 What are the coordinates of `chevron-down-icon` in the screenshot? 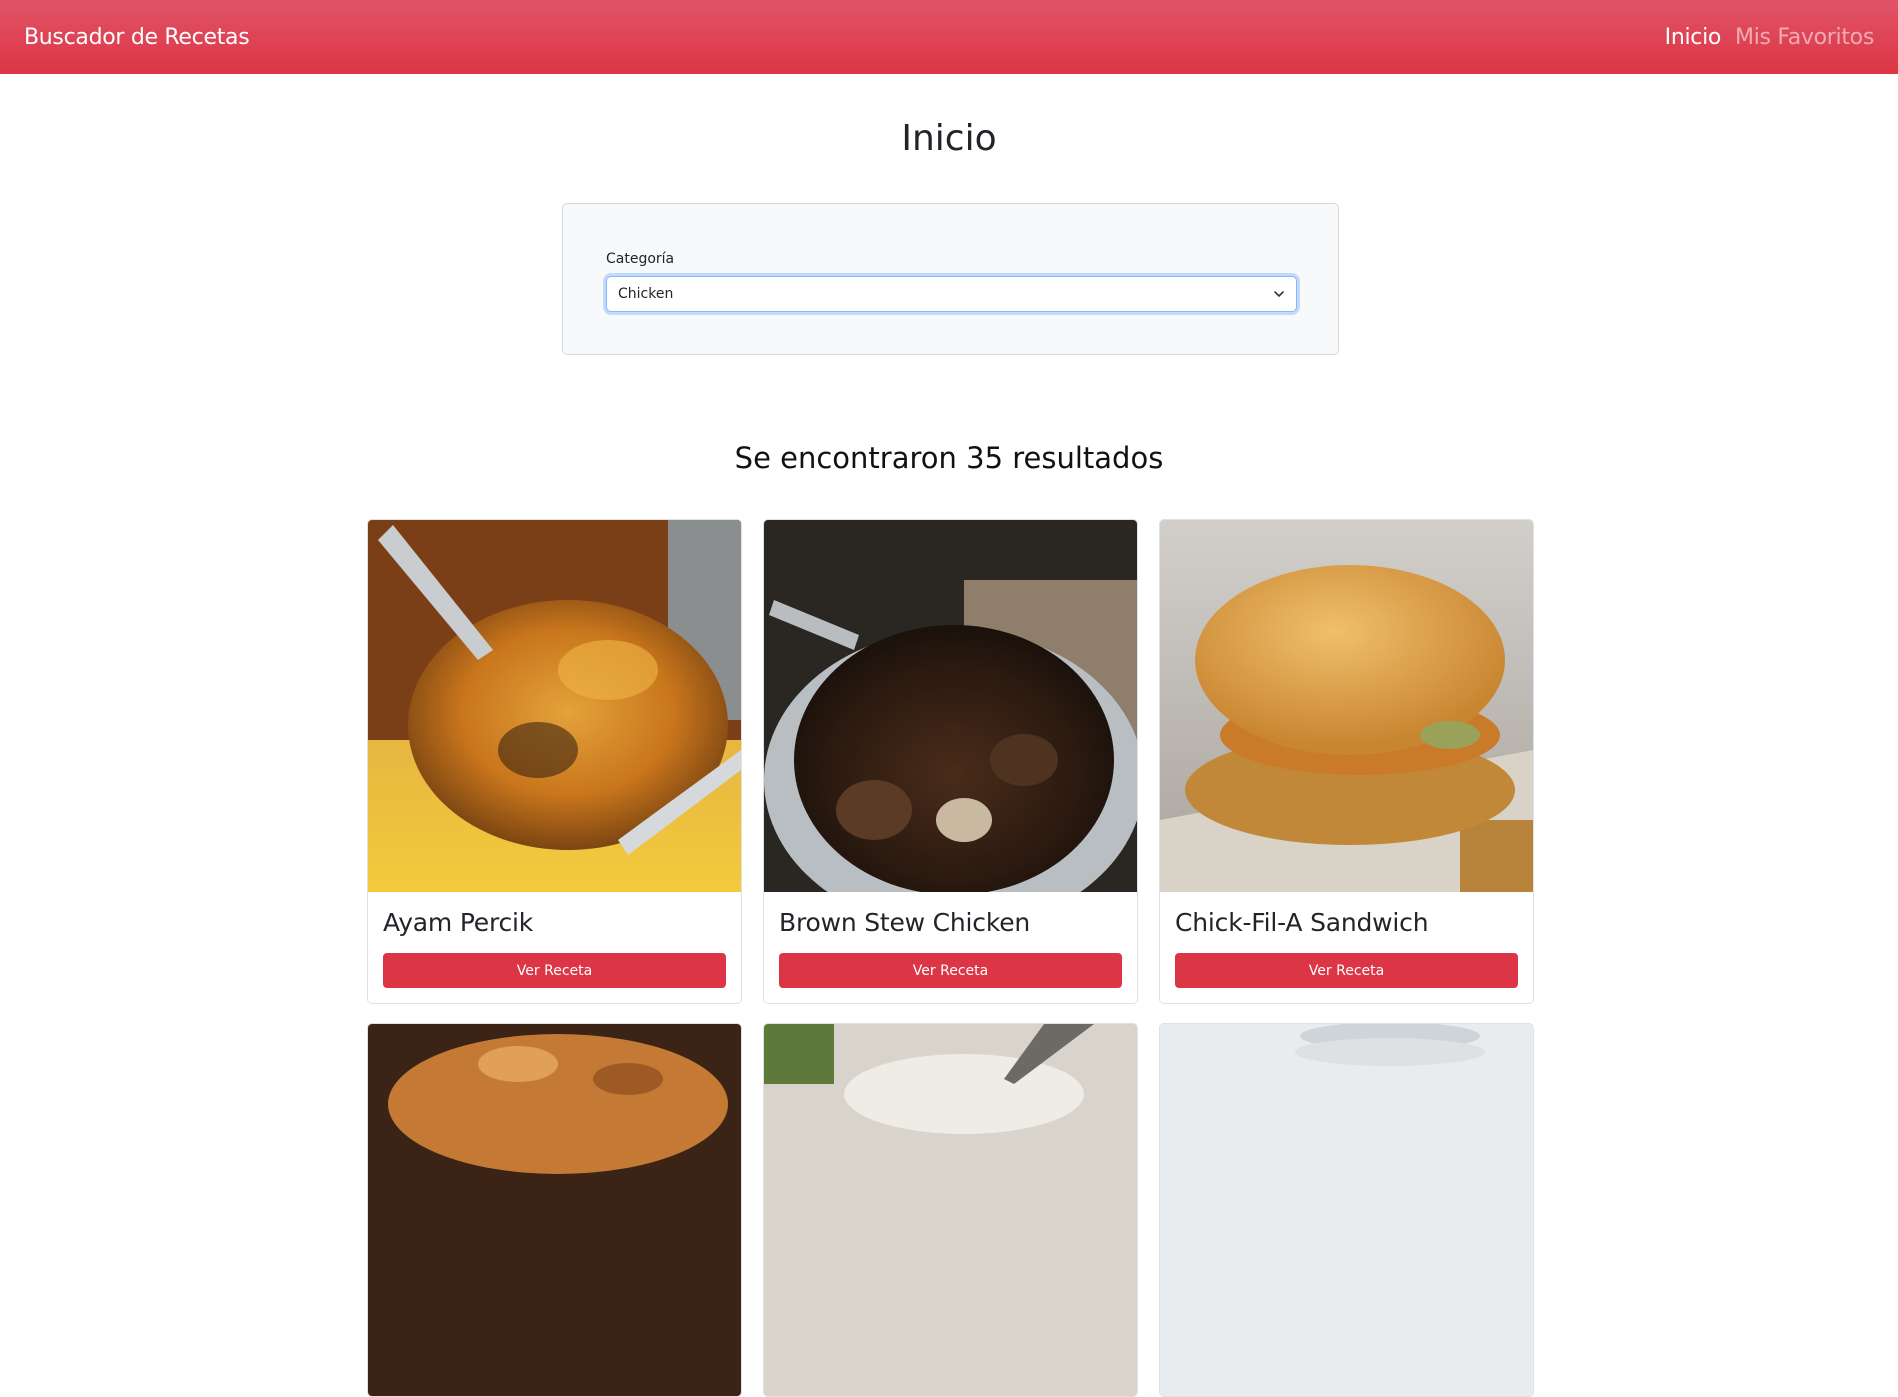 It's located at (1279, 294).